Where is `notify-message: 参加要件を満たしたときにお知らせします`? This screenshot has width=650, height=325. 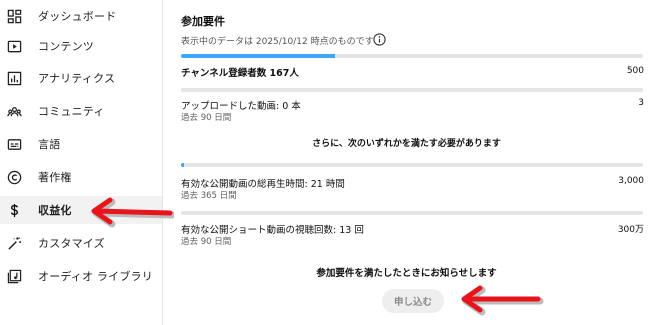 notify-message: 参加要件を満たしたときにお知らせします is located at coordinates (406, 273).